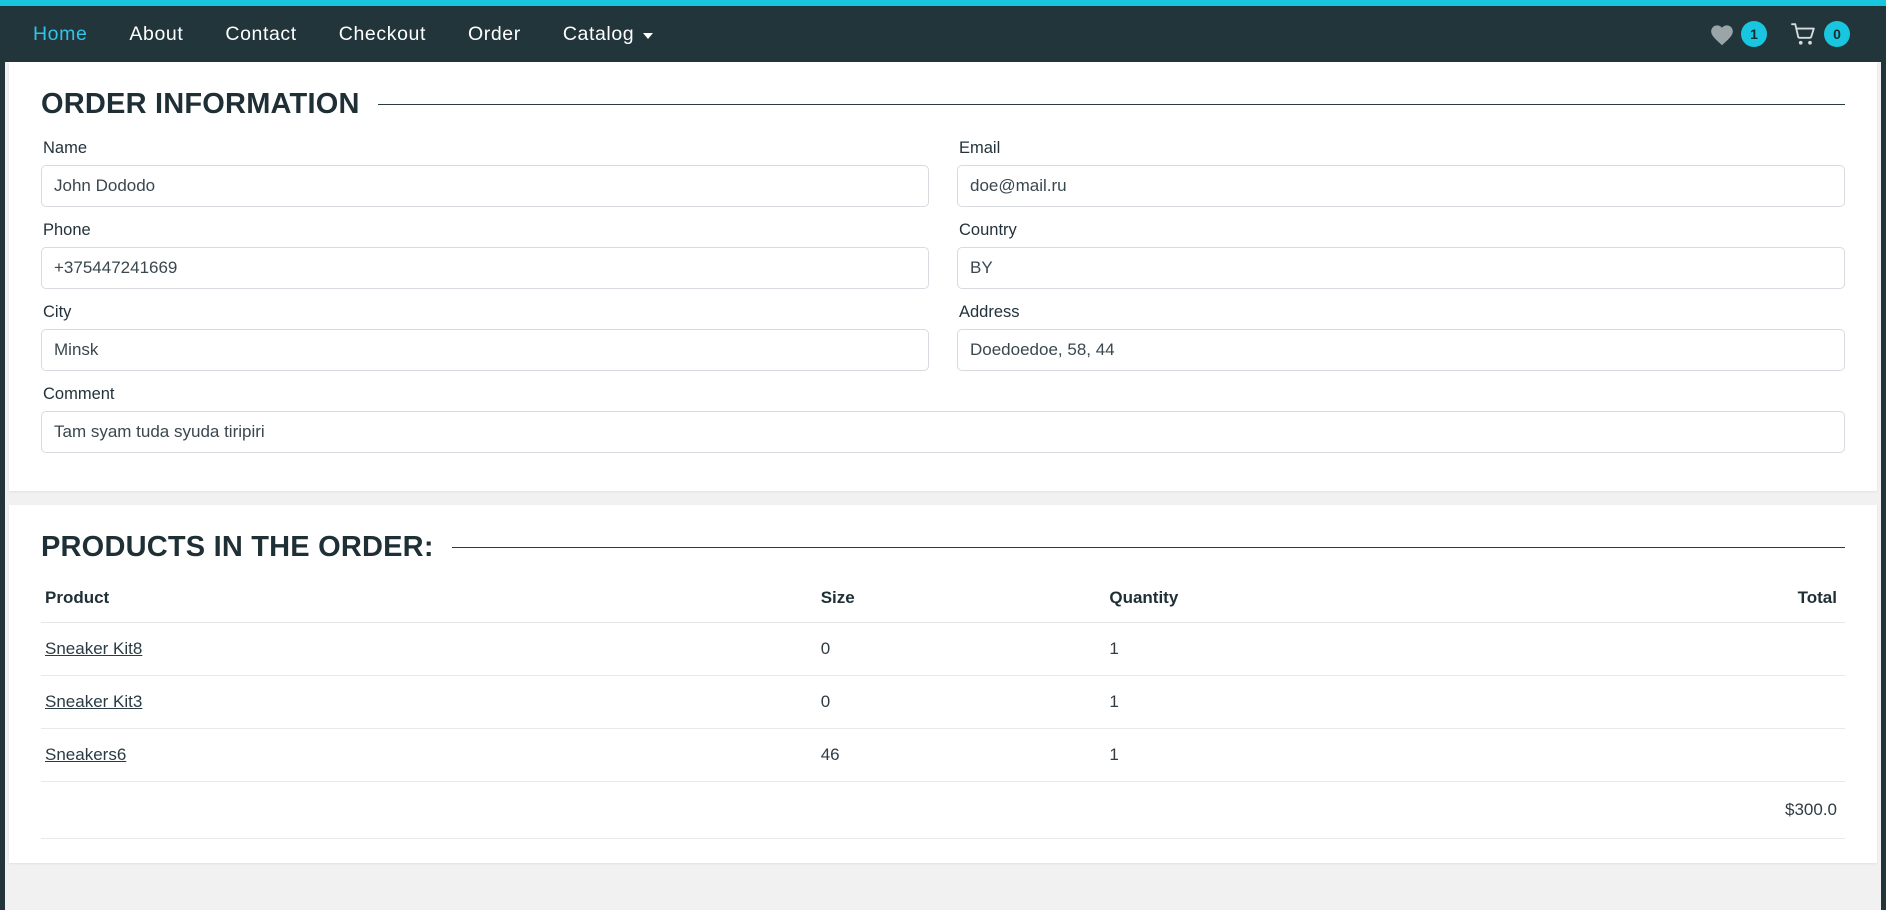 Image resolution: width=1886 pixels, height=910 pixels. What do you see at coordinates (260, 34) in the screenshot?
I see `nav-link-contact: Contact` at bounding box center [260, 34].